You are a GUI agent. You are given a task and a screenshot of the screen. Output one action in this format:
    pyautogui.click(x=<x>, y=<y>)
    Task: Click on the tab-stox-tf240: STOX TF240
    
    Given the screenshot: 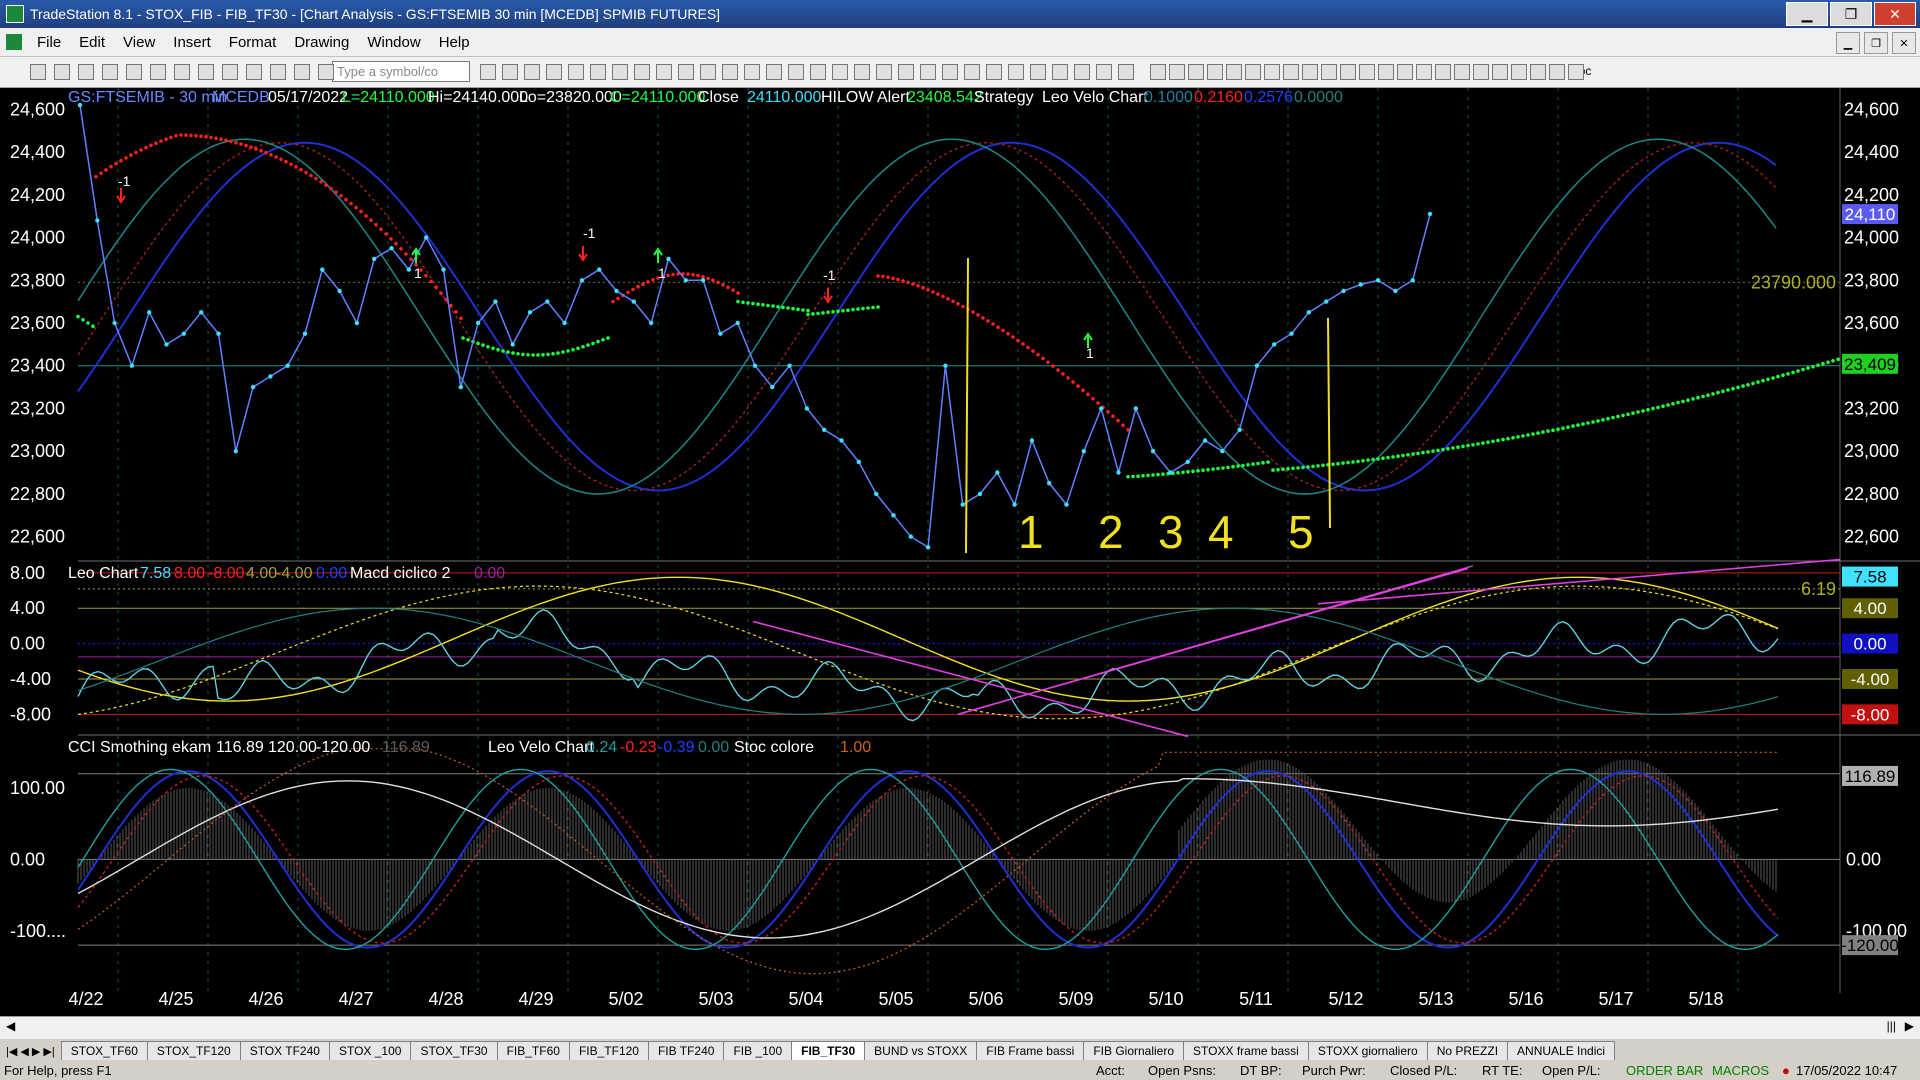 What is the action you would take?
    pyautogui.click(x=284, y=1050)
    